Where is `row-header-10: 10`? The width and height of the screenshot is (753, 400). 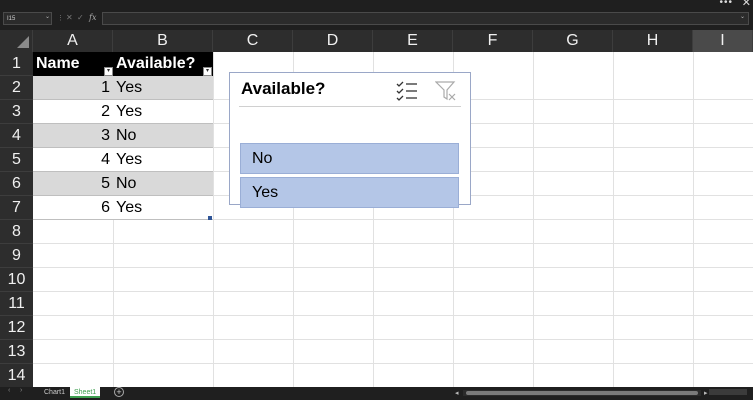
row-header-10: 10 is located at coordinates (16, 280).